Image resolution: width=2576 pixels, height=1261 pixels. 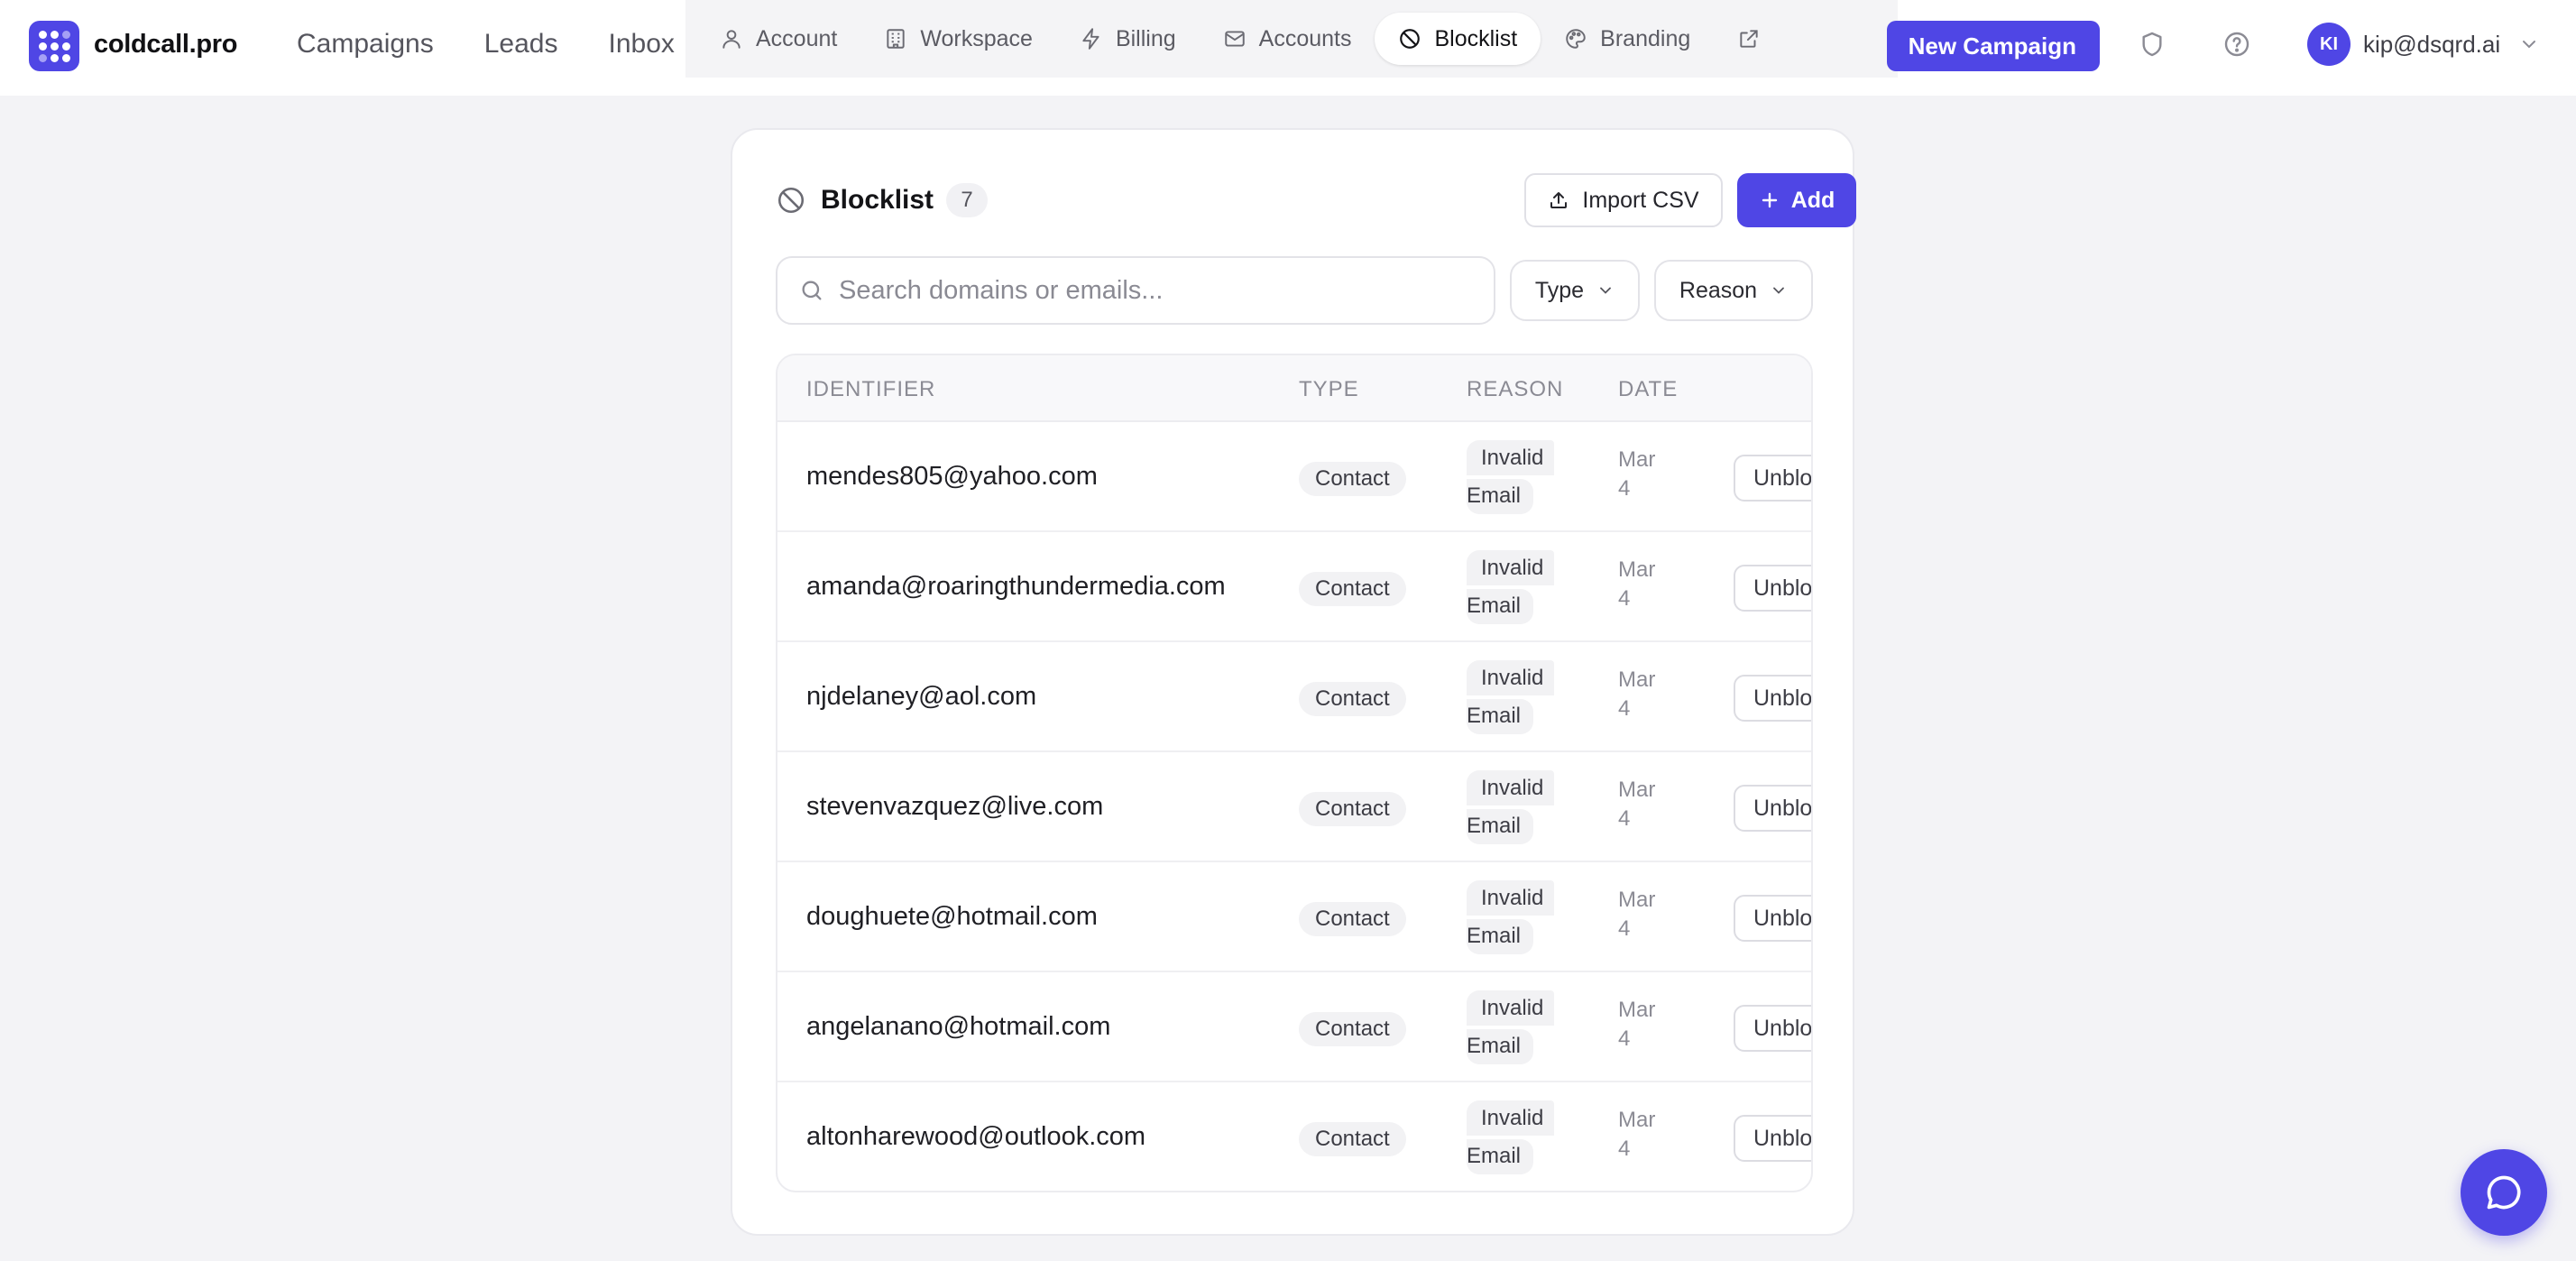 What do you see at coordinates (1796, 200) in the screenshot?
I see `add-button: Add` at bounding box center [1796, 200].